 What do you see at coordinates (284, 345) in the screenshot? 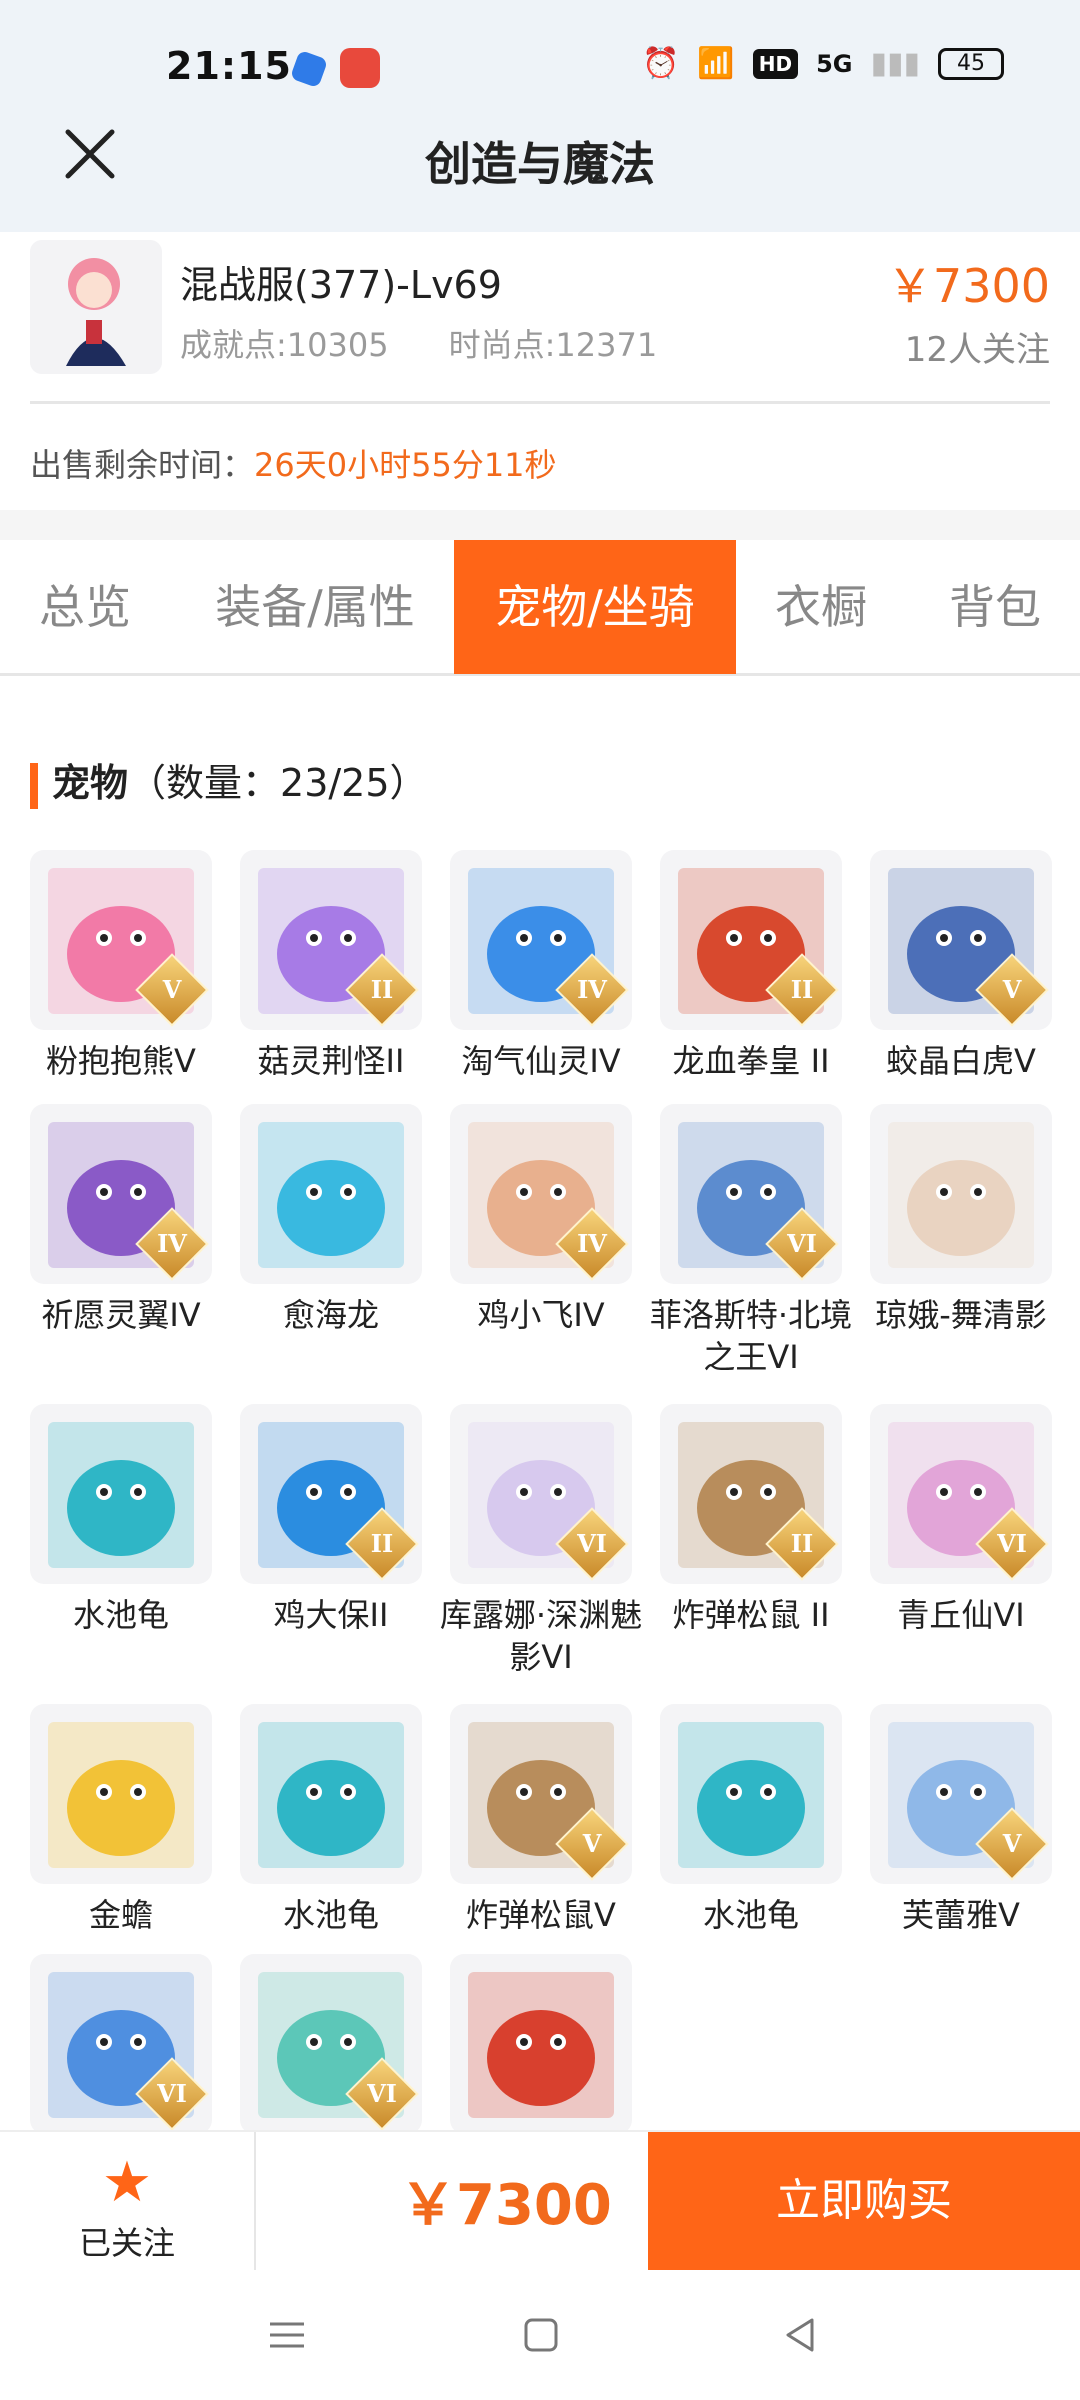
I see `achievement-points: 成就点:10305` at bounding box center [284, 345].